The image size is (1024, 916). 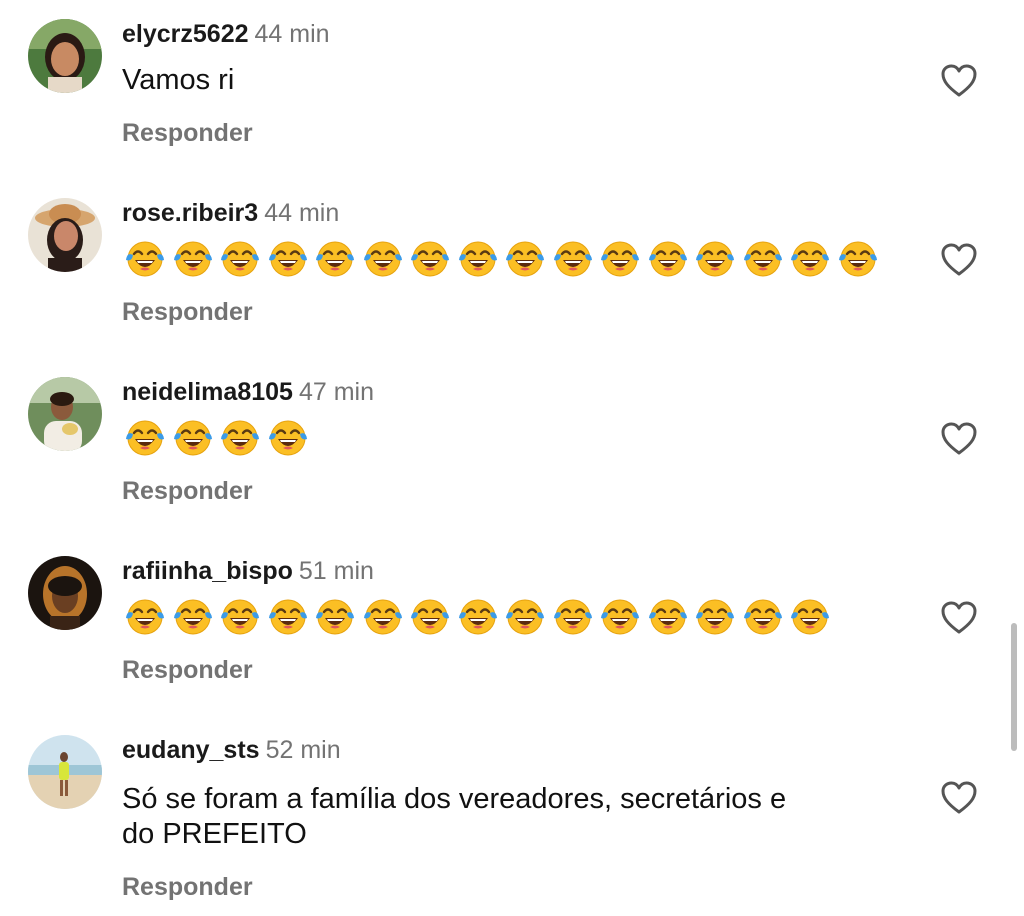 What do you see at coordinates (185, 34) in the screenshot?
I see `username: elycrz5622` at bounding box center [185, 34].